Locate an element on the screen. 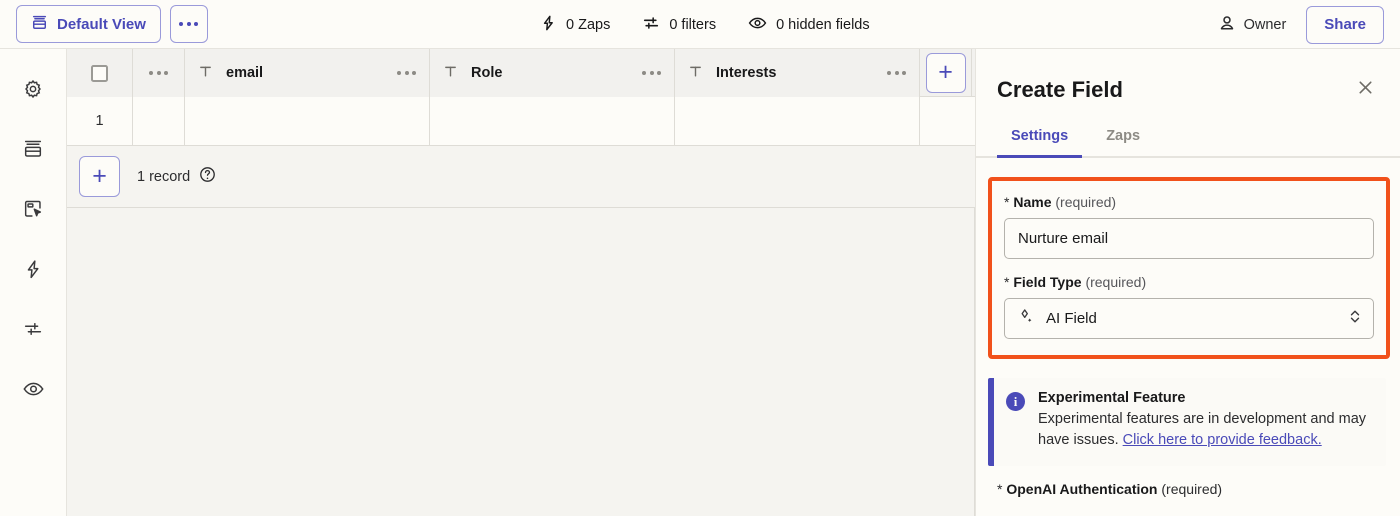 Image resolution: width=1400 pixels, height=516 pixels. add-field-cell: + is located at coordinates (946, 72).